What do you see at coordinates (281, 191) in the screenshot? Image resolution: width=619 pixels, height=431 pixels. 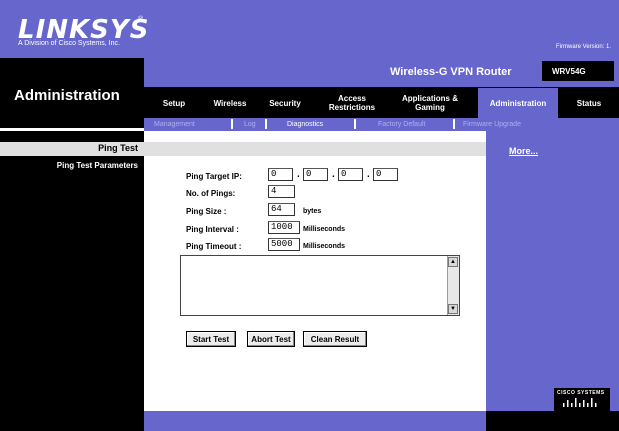 I see `num-pings-input: 4` at bounding box center [281, 191].